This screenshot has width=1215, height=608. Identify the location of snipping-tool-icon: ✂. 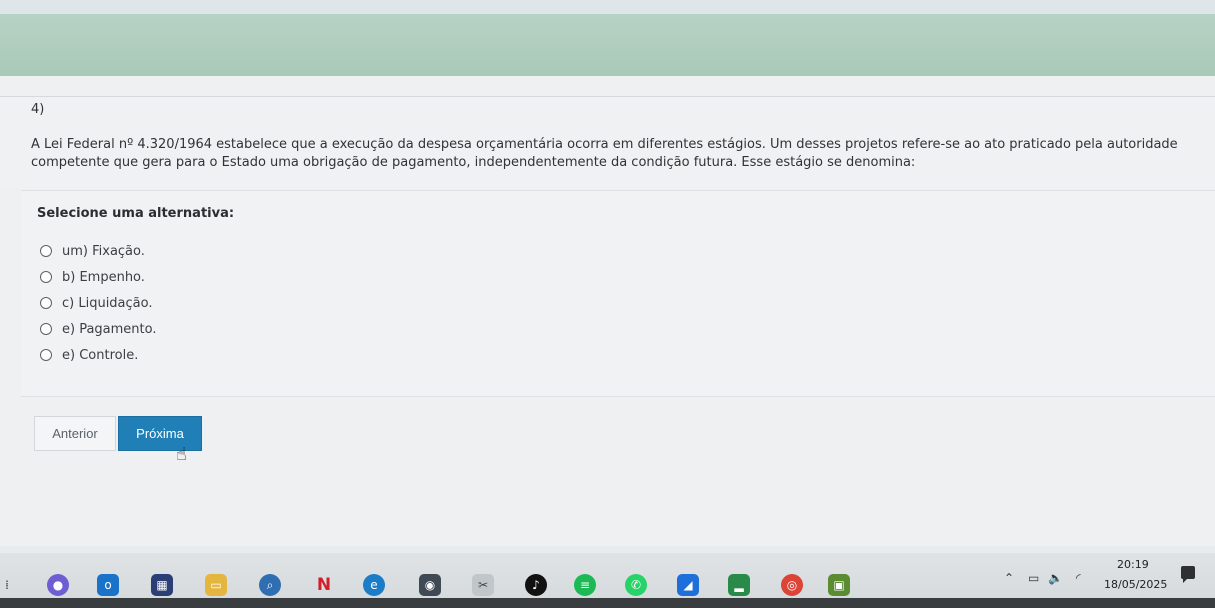
(483, 585).